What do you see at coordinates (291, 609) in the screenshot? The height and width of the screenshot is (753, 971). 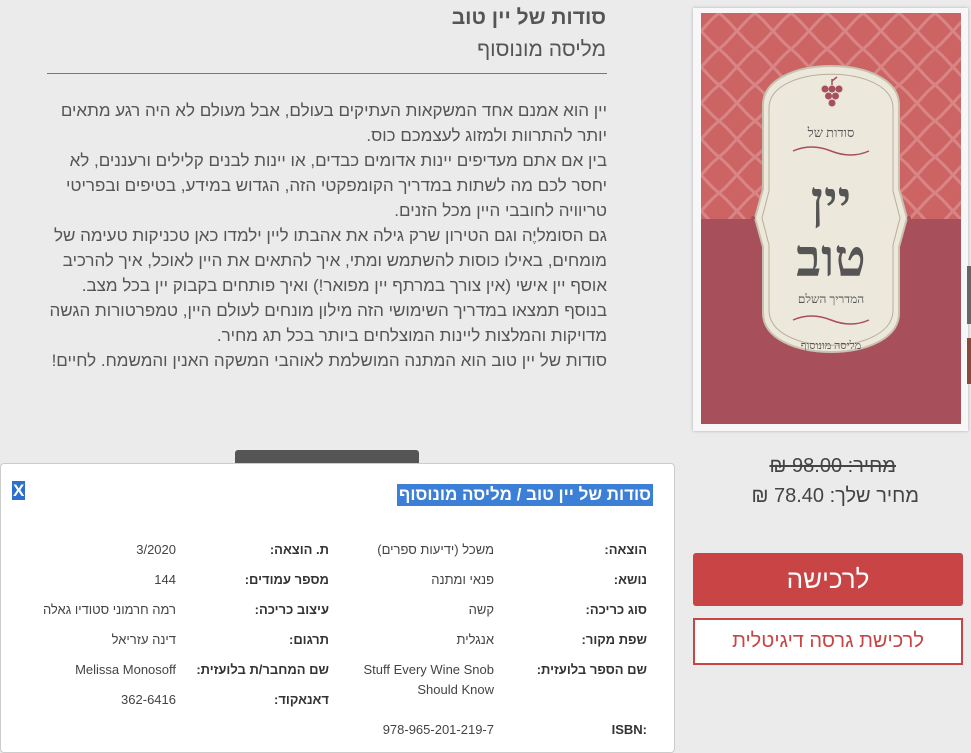 I see `cover-design-label: עיצוב כריכה:` at bounding box center [291, 609].